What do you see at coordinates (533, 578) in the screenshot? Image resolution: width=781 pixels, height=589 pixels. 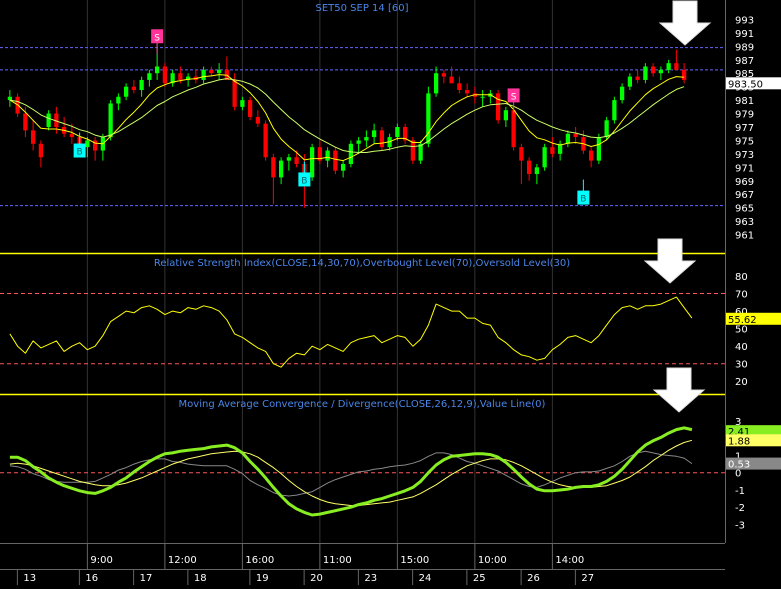 I see `day-label: 26` at bounding box center [533, 578].